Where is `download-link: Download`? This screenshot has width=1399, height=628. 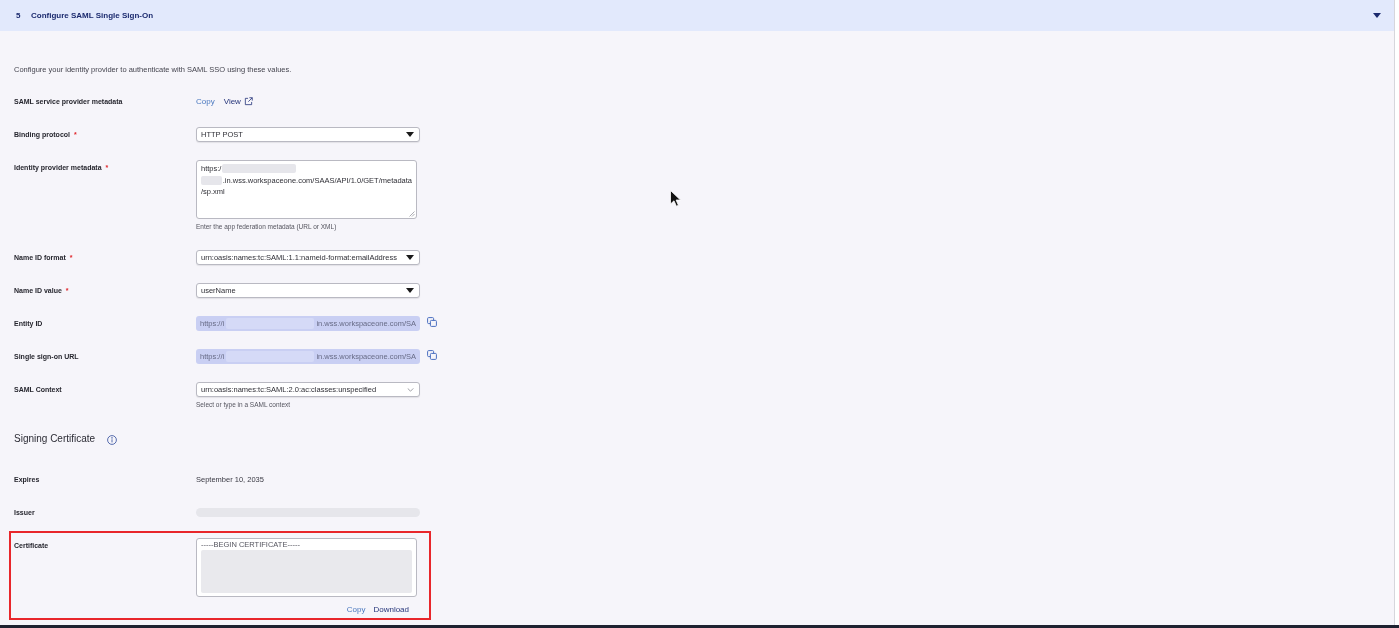
download-link: Download is located at coordinates (391, 610).